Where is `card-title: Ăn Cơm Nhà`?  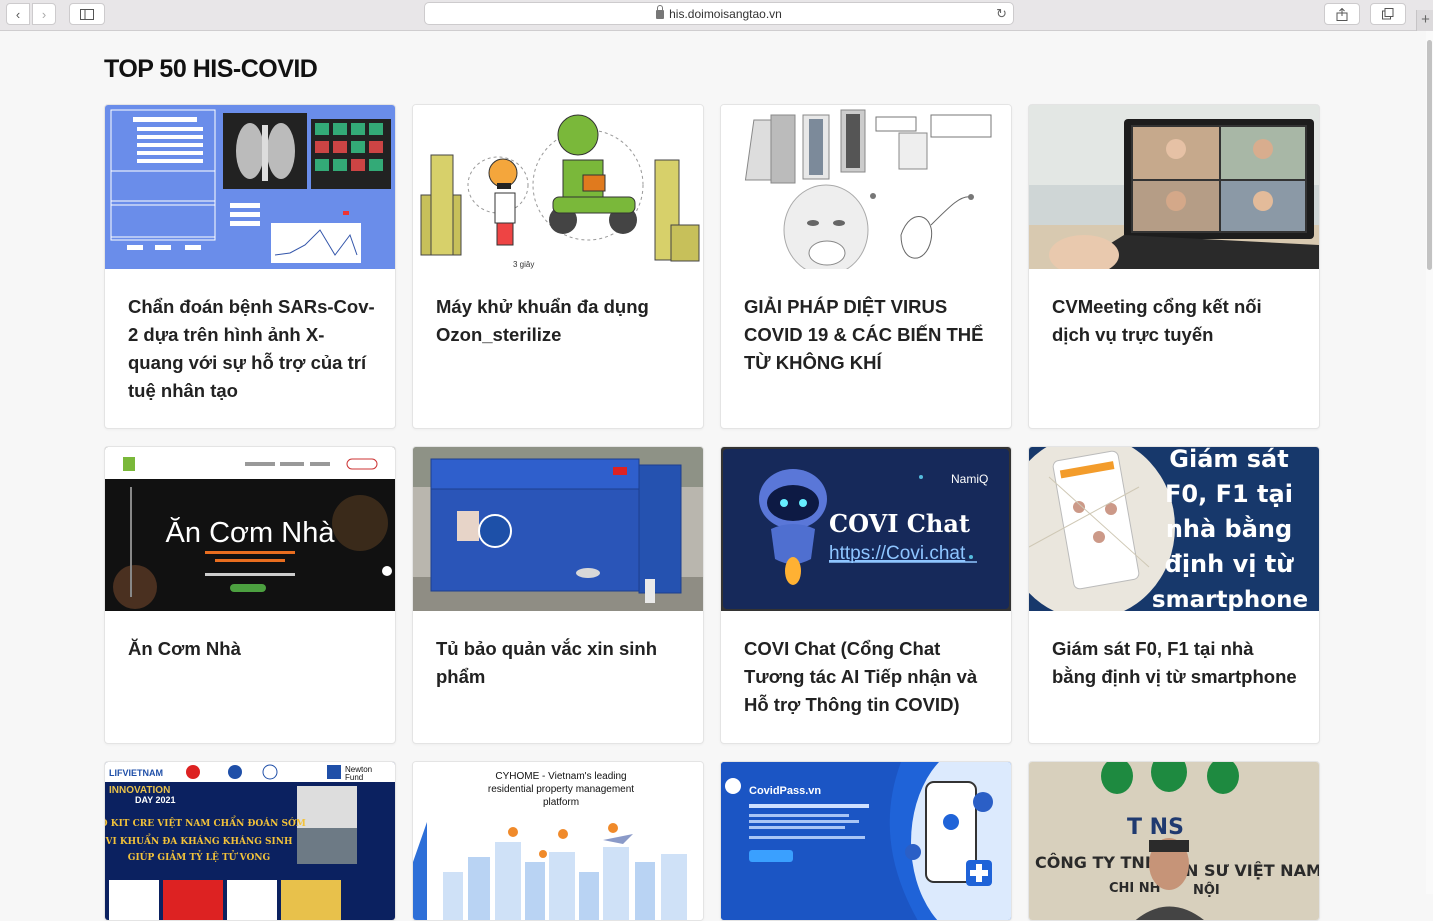 card-title: Ăn Cơm Nhà is located at coordinates (253, 649).